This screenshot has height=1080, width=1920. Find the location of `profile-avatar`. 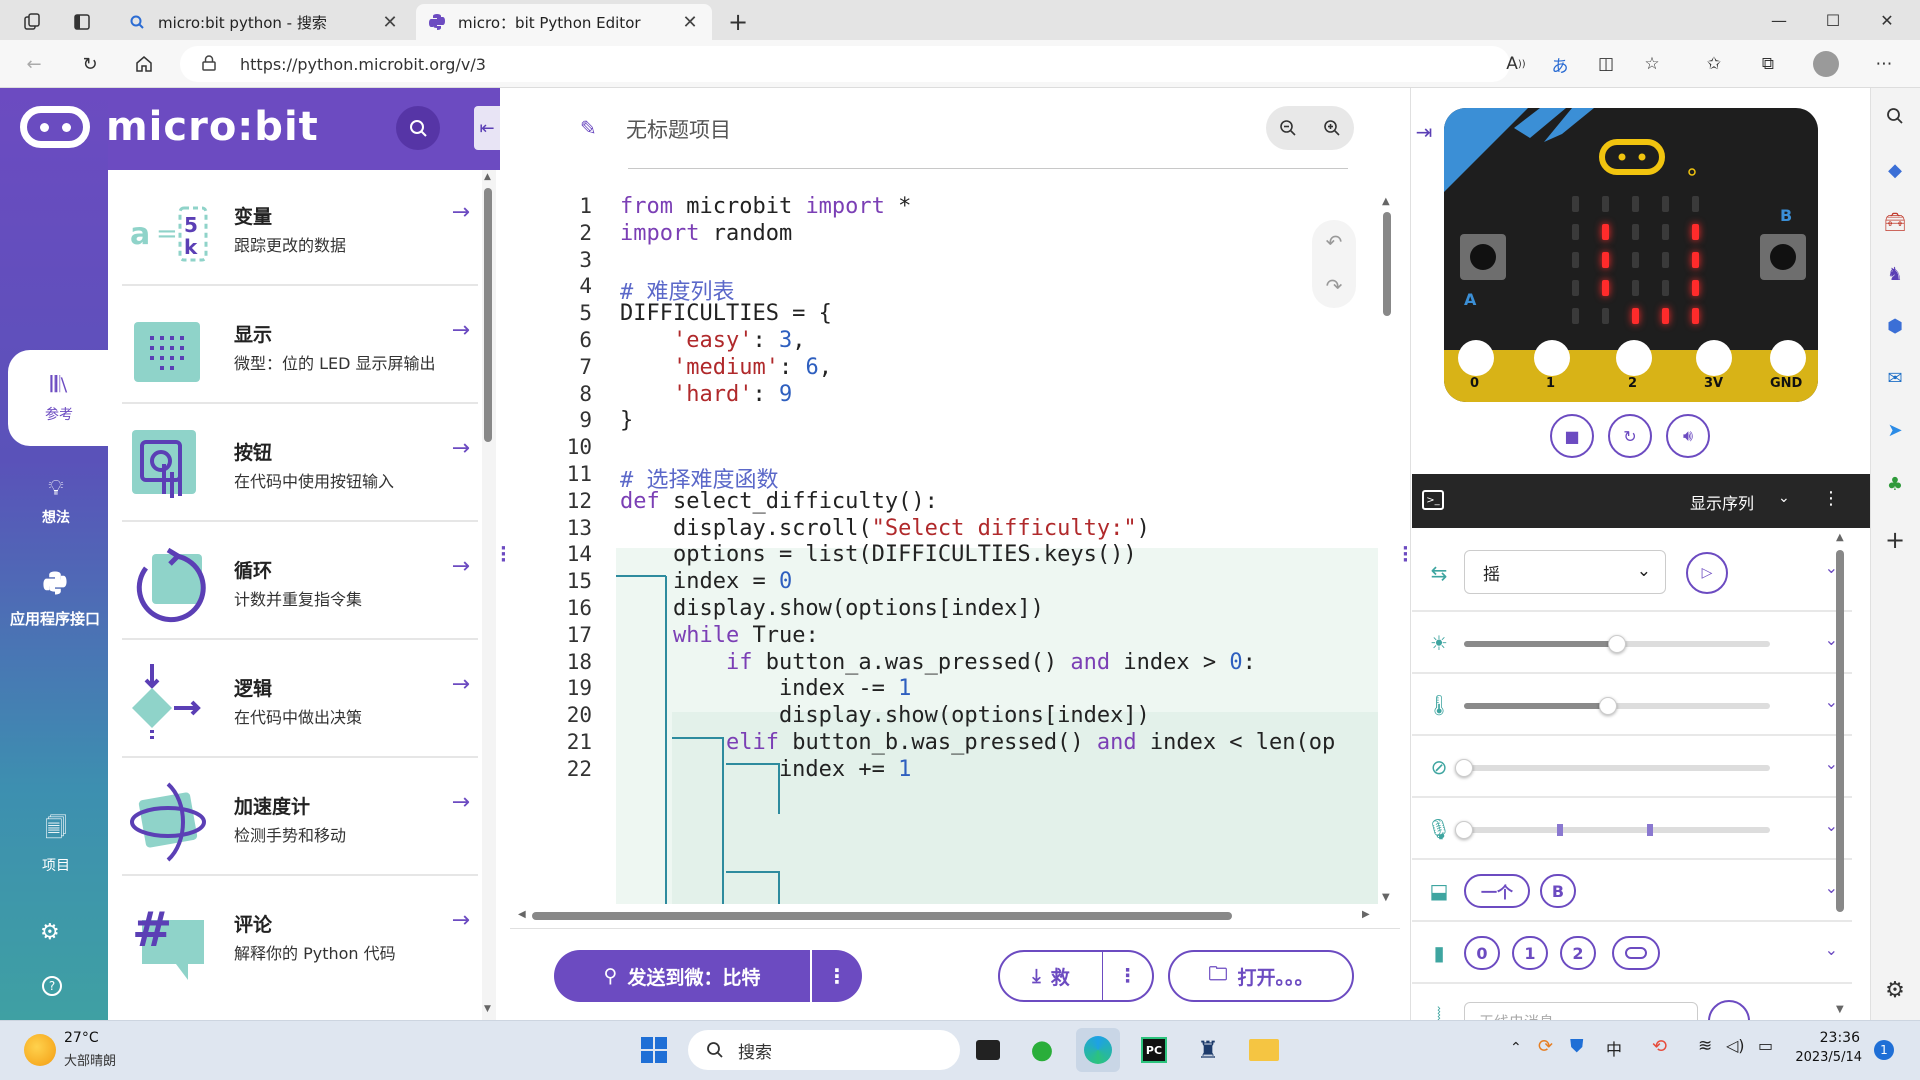

profile-avatar is located at coordinates (1826, 64).